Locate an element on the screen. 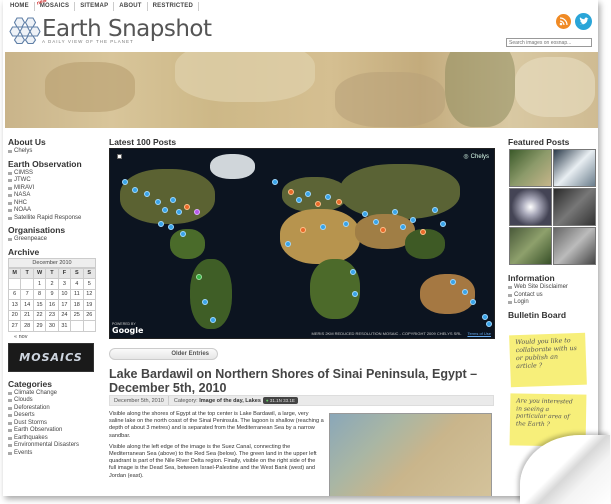 Image resolution: width=611 pixels, height=504 pixels. calendar-day: 10 is located at coordinates (64, 294).